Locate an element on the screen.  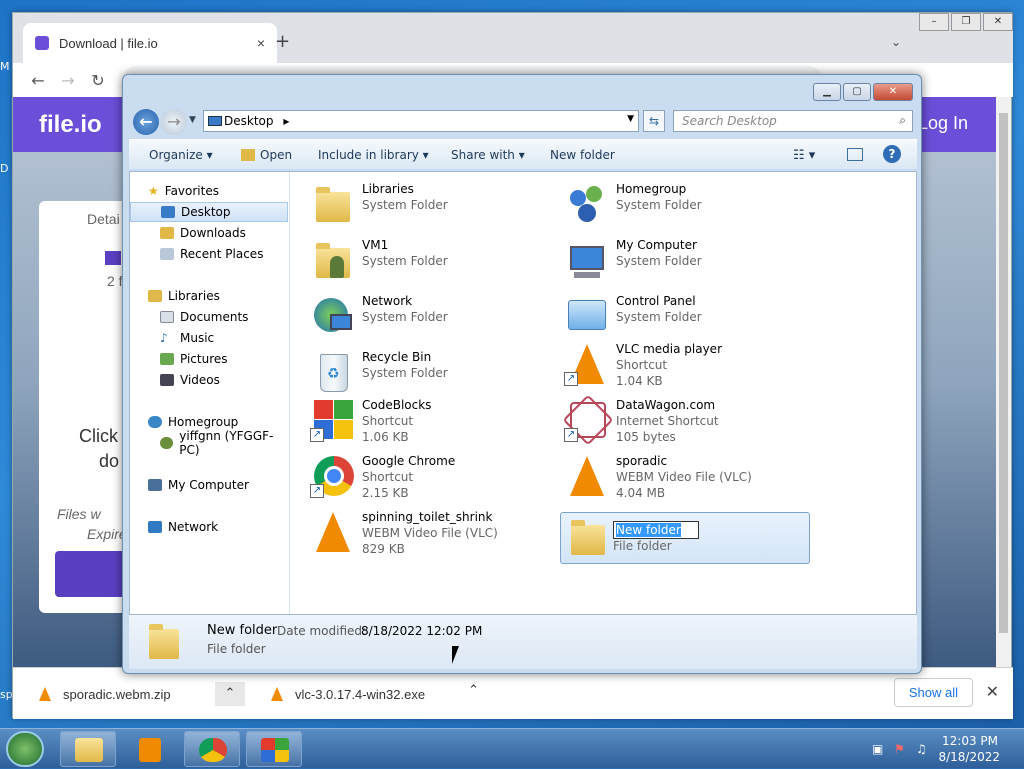
close-download-bar-icon: ✕ is located at coordinates (992, 692).